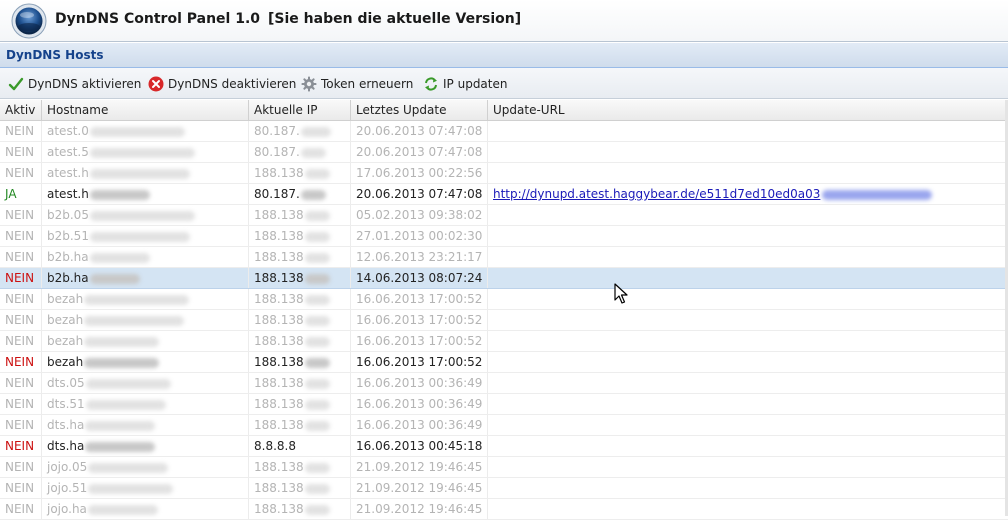  Describe the element at coordinates (431, 84) in the screenshot. I see `refresh-arrows-icon` at that location.